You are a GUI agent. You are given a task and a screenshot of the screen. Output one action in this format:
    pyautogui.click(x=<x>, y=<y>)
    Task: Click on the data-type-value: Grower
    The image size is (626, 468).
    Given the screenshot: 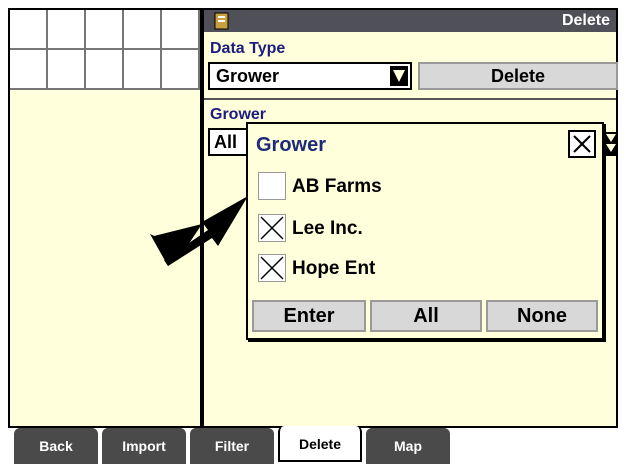 What is the action you would take?
    pyautogui.click(x=248, y=76)
    